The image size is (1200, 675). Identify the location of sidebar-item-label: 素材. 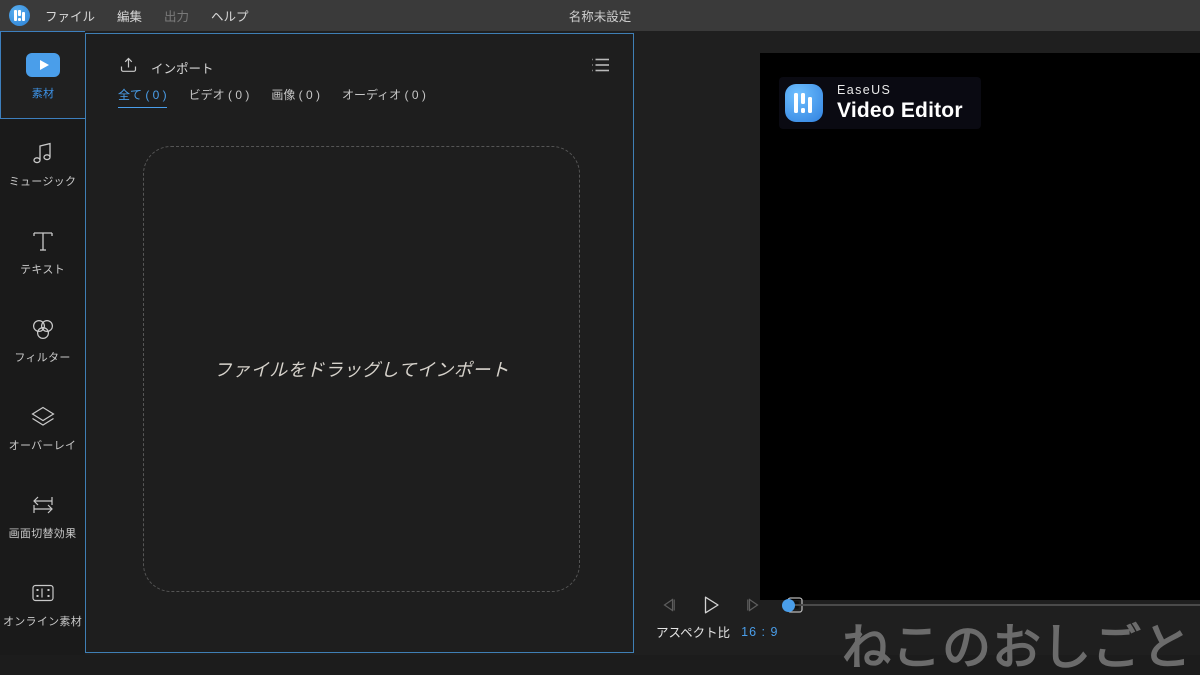
(43, 94).